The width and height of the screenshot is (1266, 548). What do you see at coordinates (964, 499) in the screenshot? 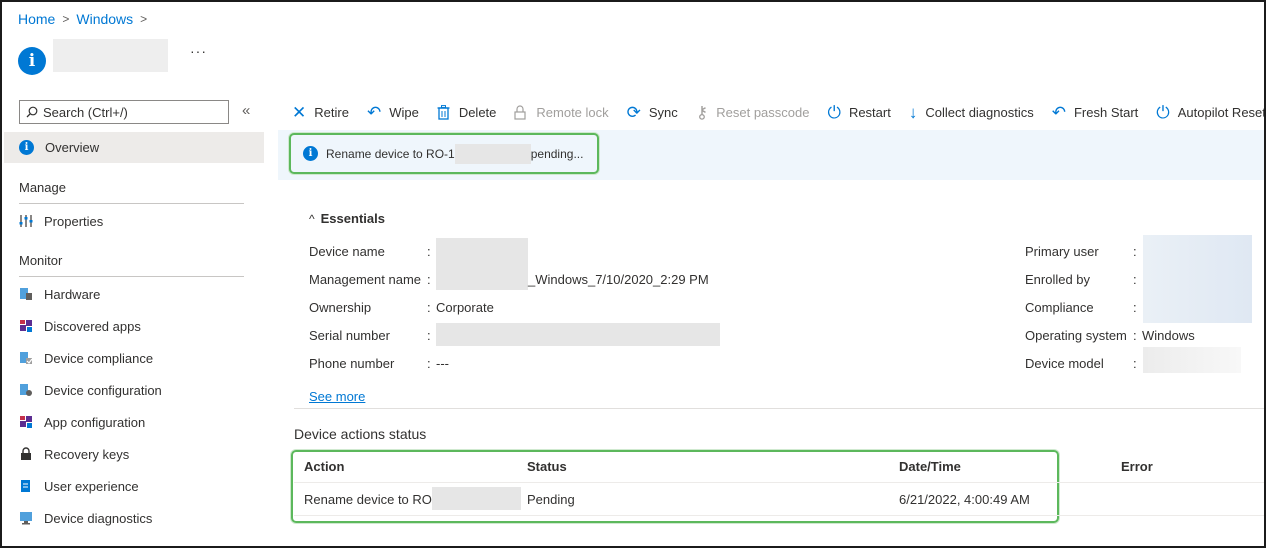
I see `cell-datetime: 6/21/2022, 4:00:49 AM` at bounding box center [964, 499].